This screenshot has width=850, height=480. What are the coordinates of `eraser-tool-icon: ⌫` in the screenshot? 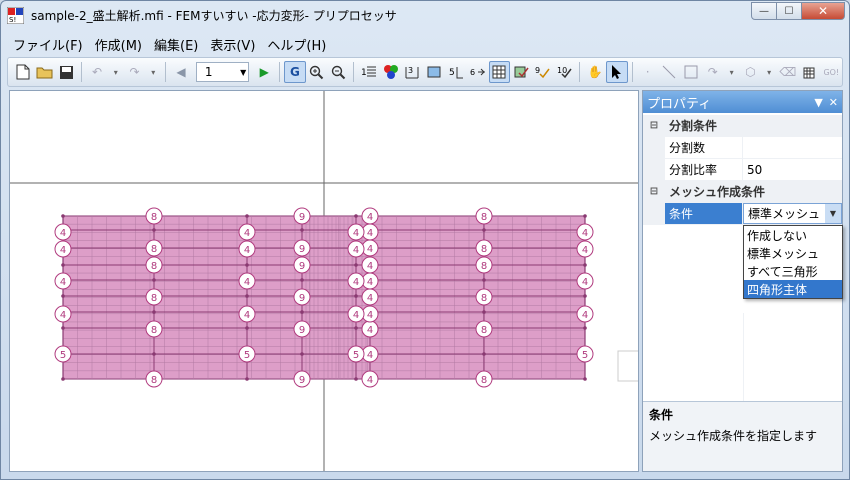 It's located at (788, 72).